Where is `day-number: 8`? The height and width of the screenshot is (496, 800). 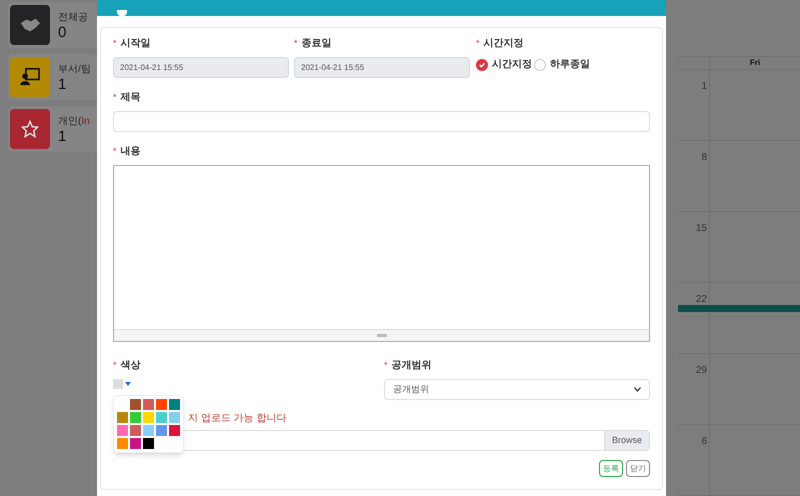 day-number: 8 is located at coordinates (704, 157).